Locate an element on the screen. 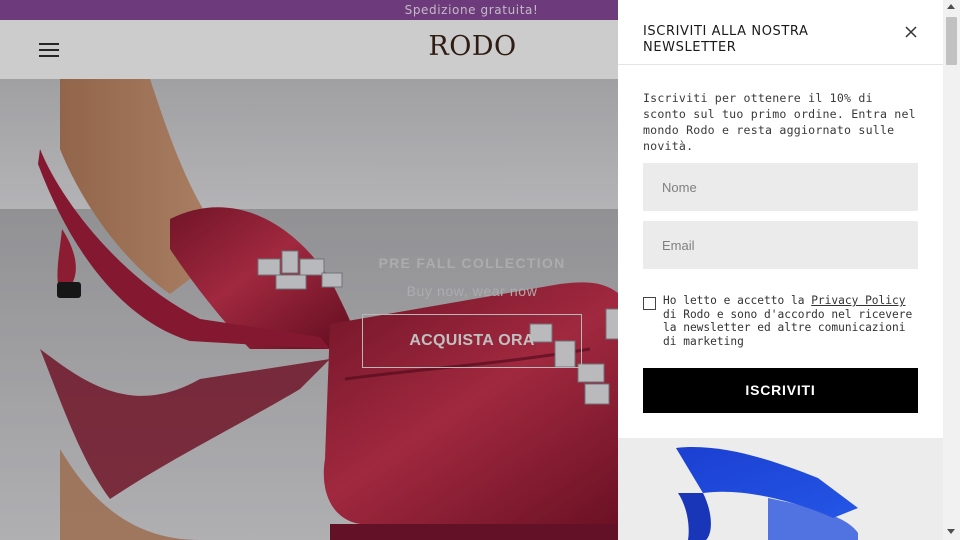 The image size is (960, 540). name-field is located at coordinates (780, 187).